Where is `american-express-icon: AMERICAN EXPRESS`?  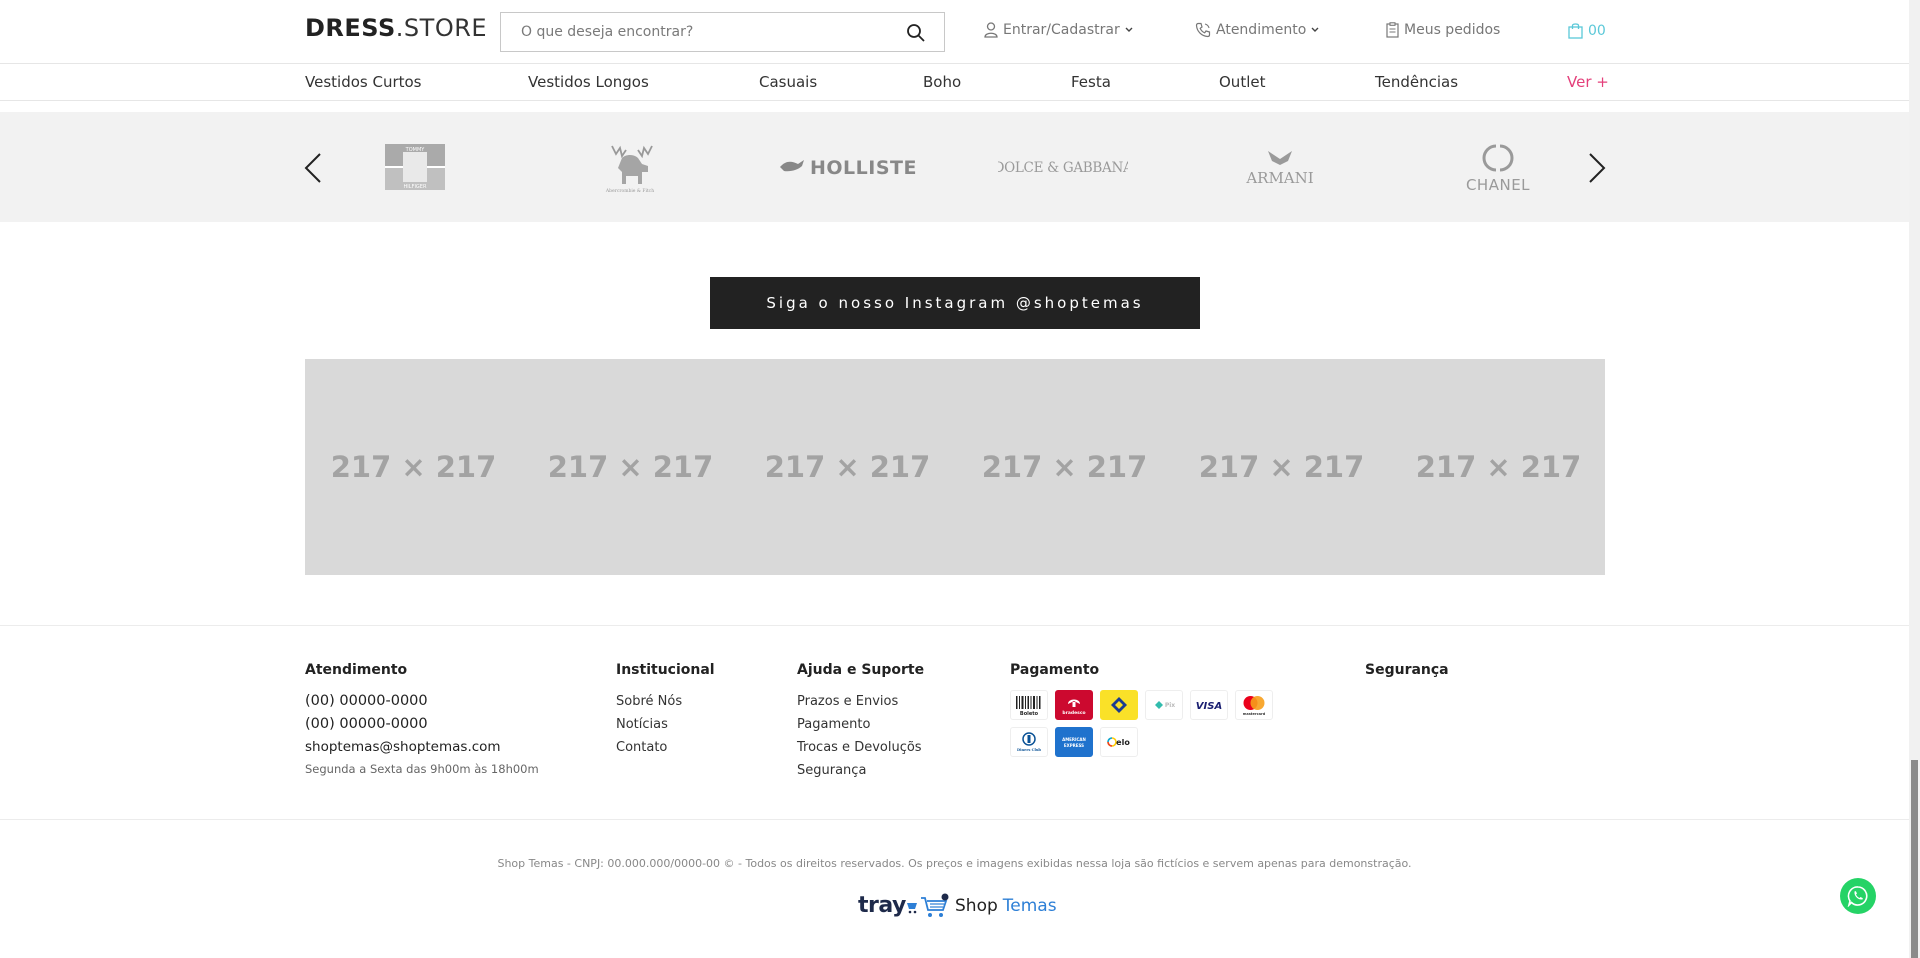
american-express-icon: AMERICAN EXPRESS is located at coordinates (1074, 742).